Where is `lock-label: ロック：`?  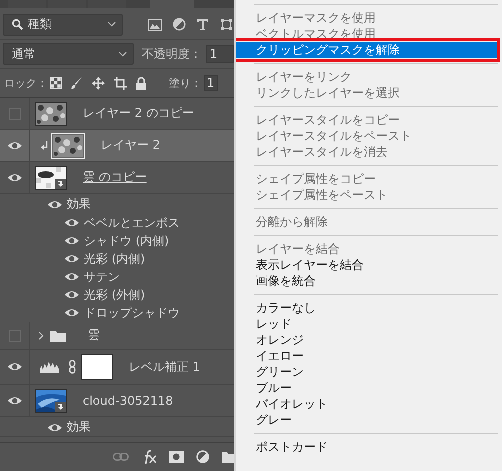
lock-label: ロック： is located at coordinates (26, 83).